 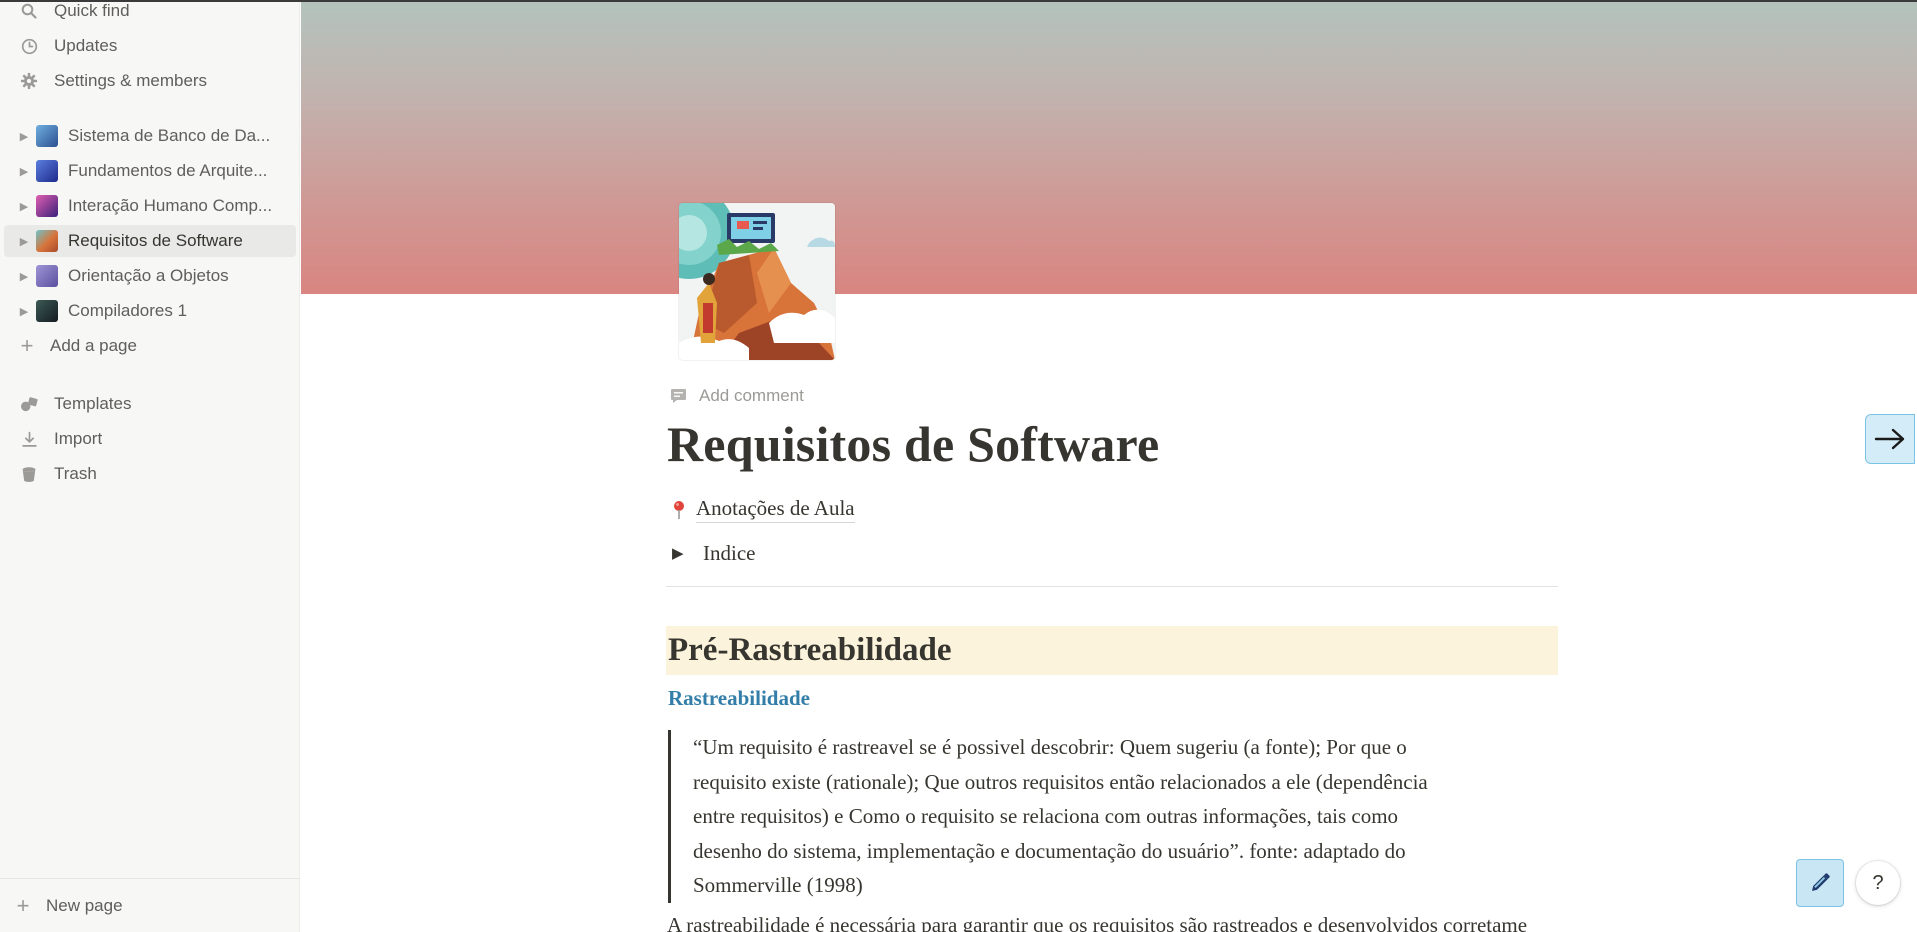 I want to click on sidebar-item-label: Templates, so click(x=93, y=403).